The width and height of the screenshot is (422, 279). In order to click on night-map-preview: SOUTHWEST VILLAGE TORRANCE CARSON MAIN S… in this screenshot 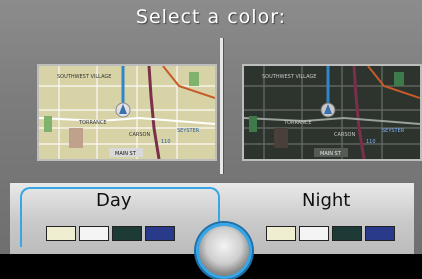, I will do `click(332, 112)`.